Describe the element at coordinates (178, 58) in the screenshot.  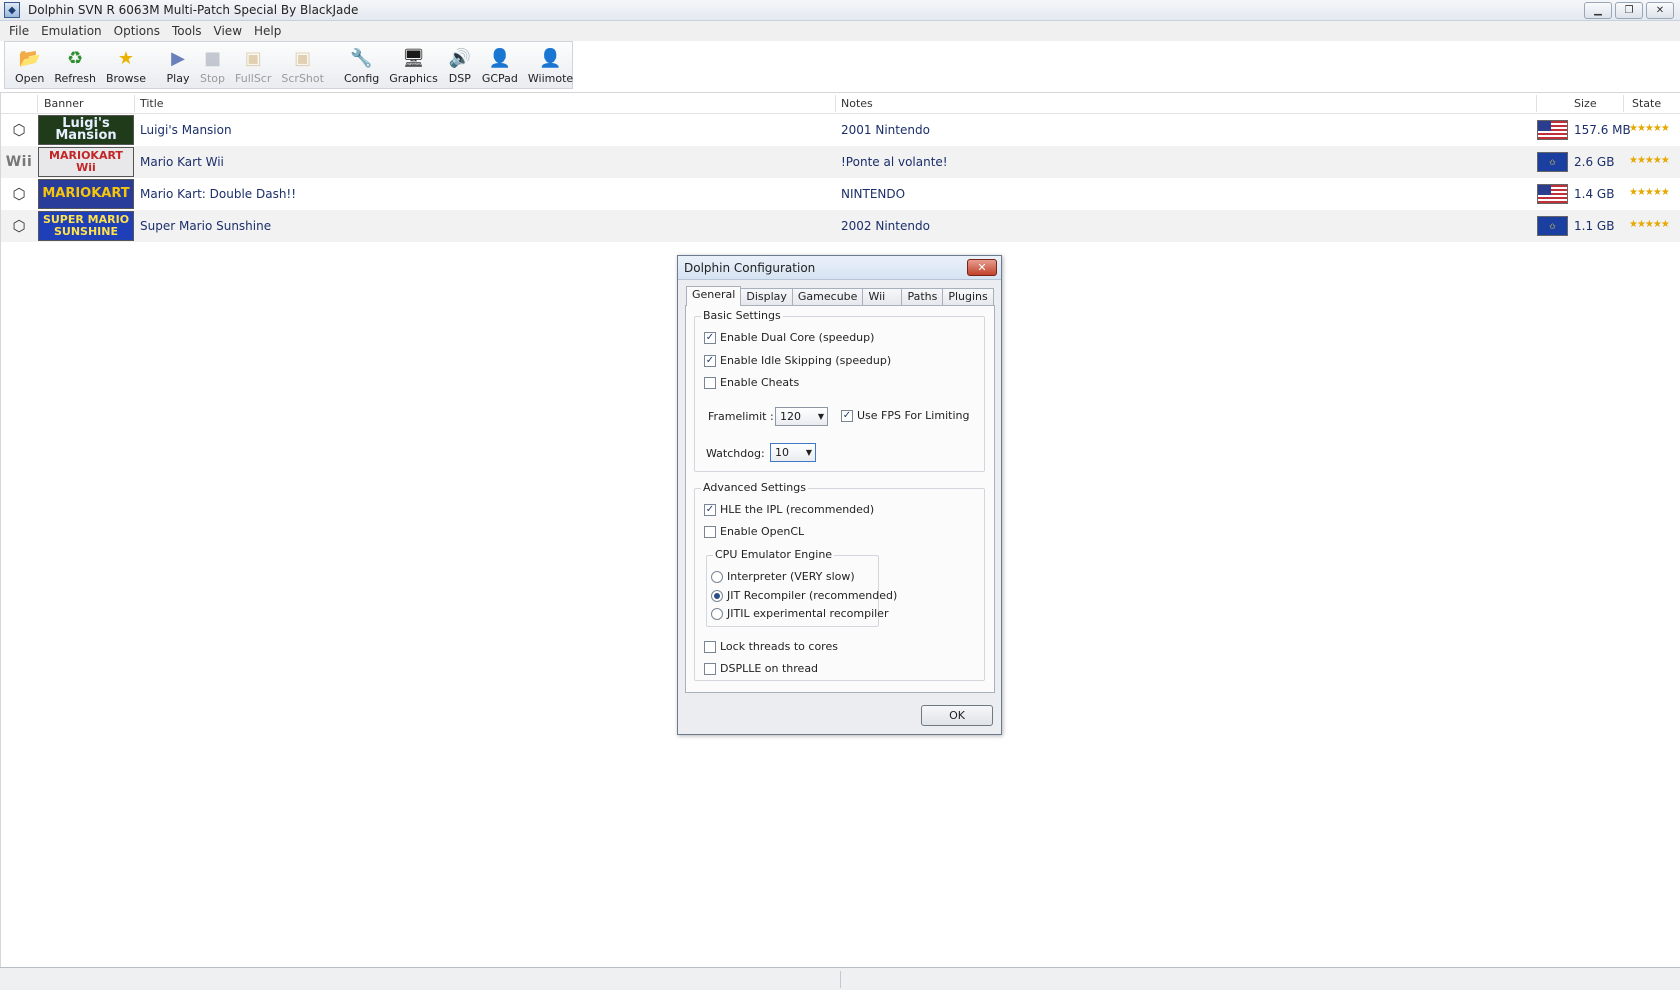
I see `play-icon: ▶` at that location.